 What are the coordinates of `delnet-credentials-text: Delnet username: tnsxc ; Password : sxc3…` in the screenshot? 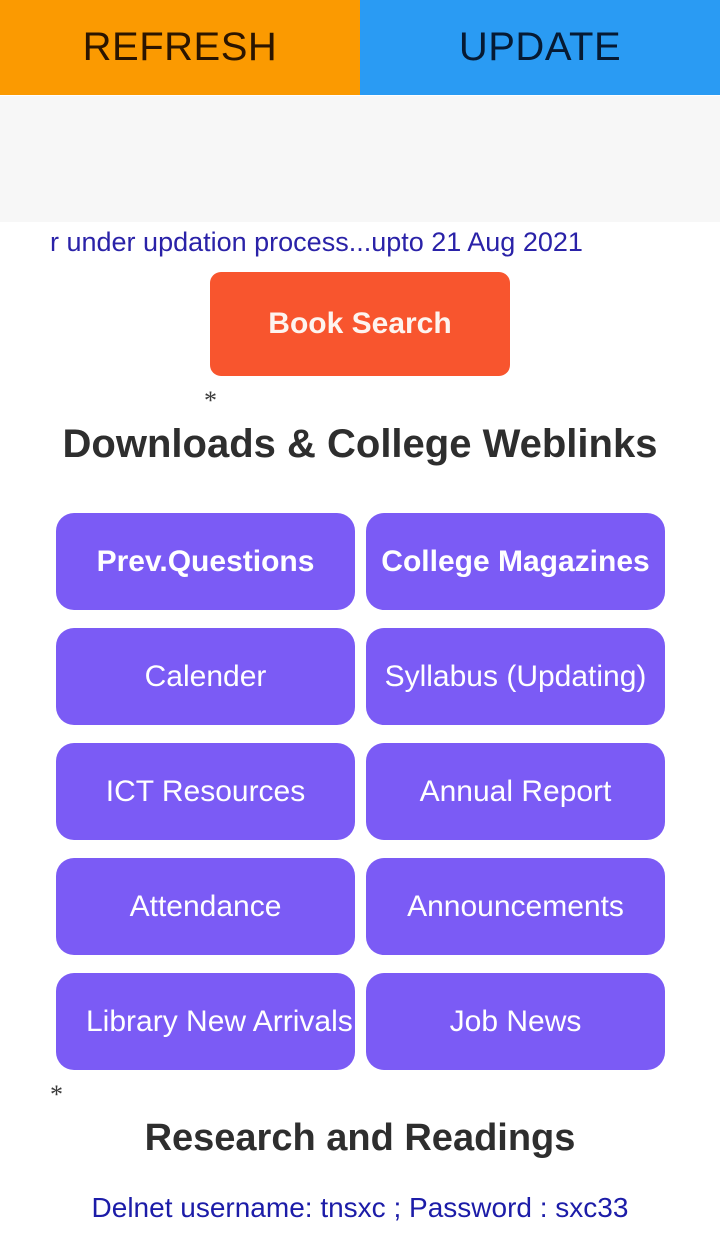 It's located at (360, 1207).